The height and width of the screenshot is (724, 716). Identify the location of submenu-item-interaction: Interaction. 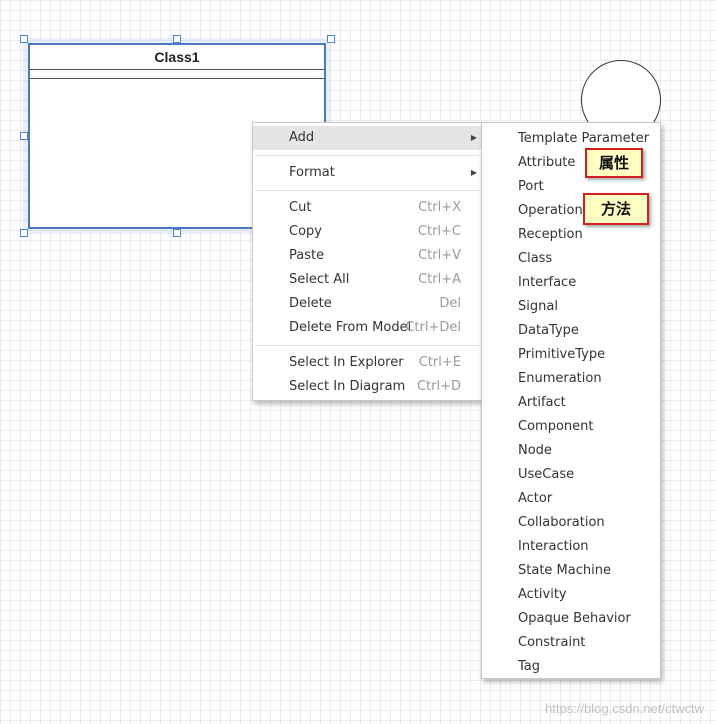
(571, 547).